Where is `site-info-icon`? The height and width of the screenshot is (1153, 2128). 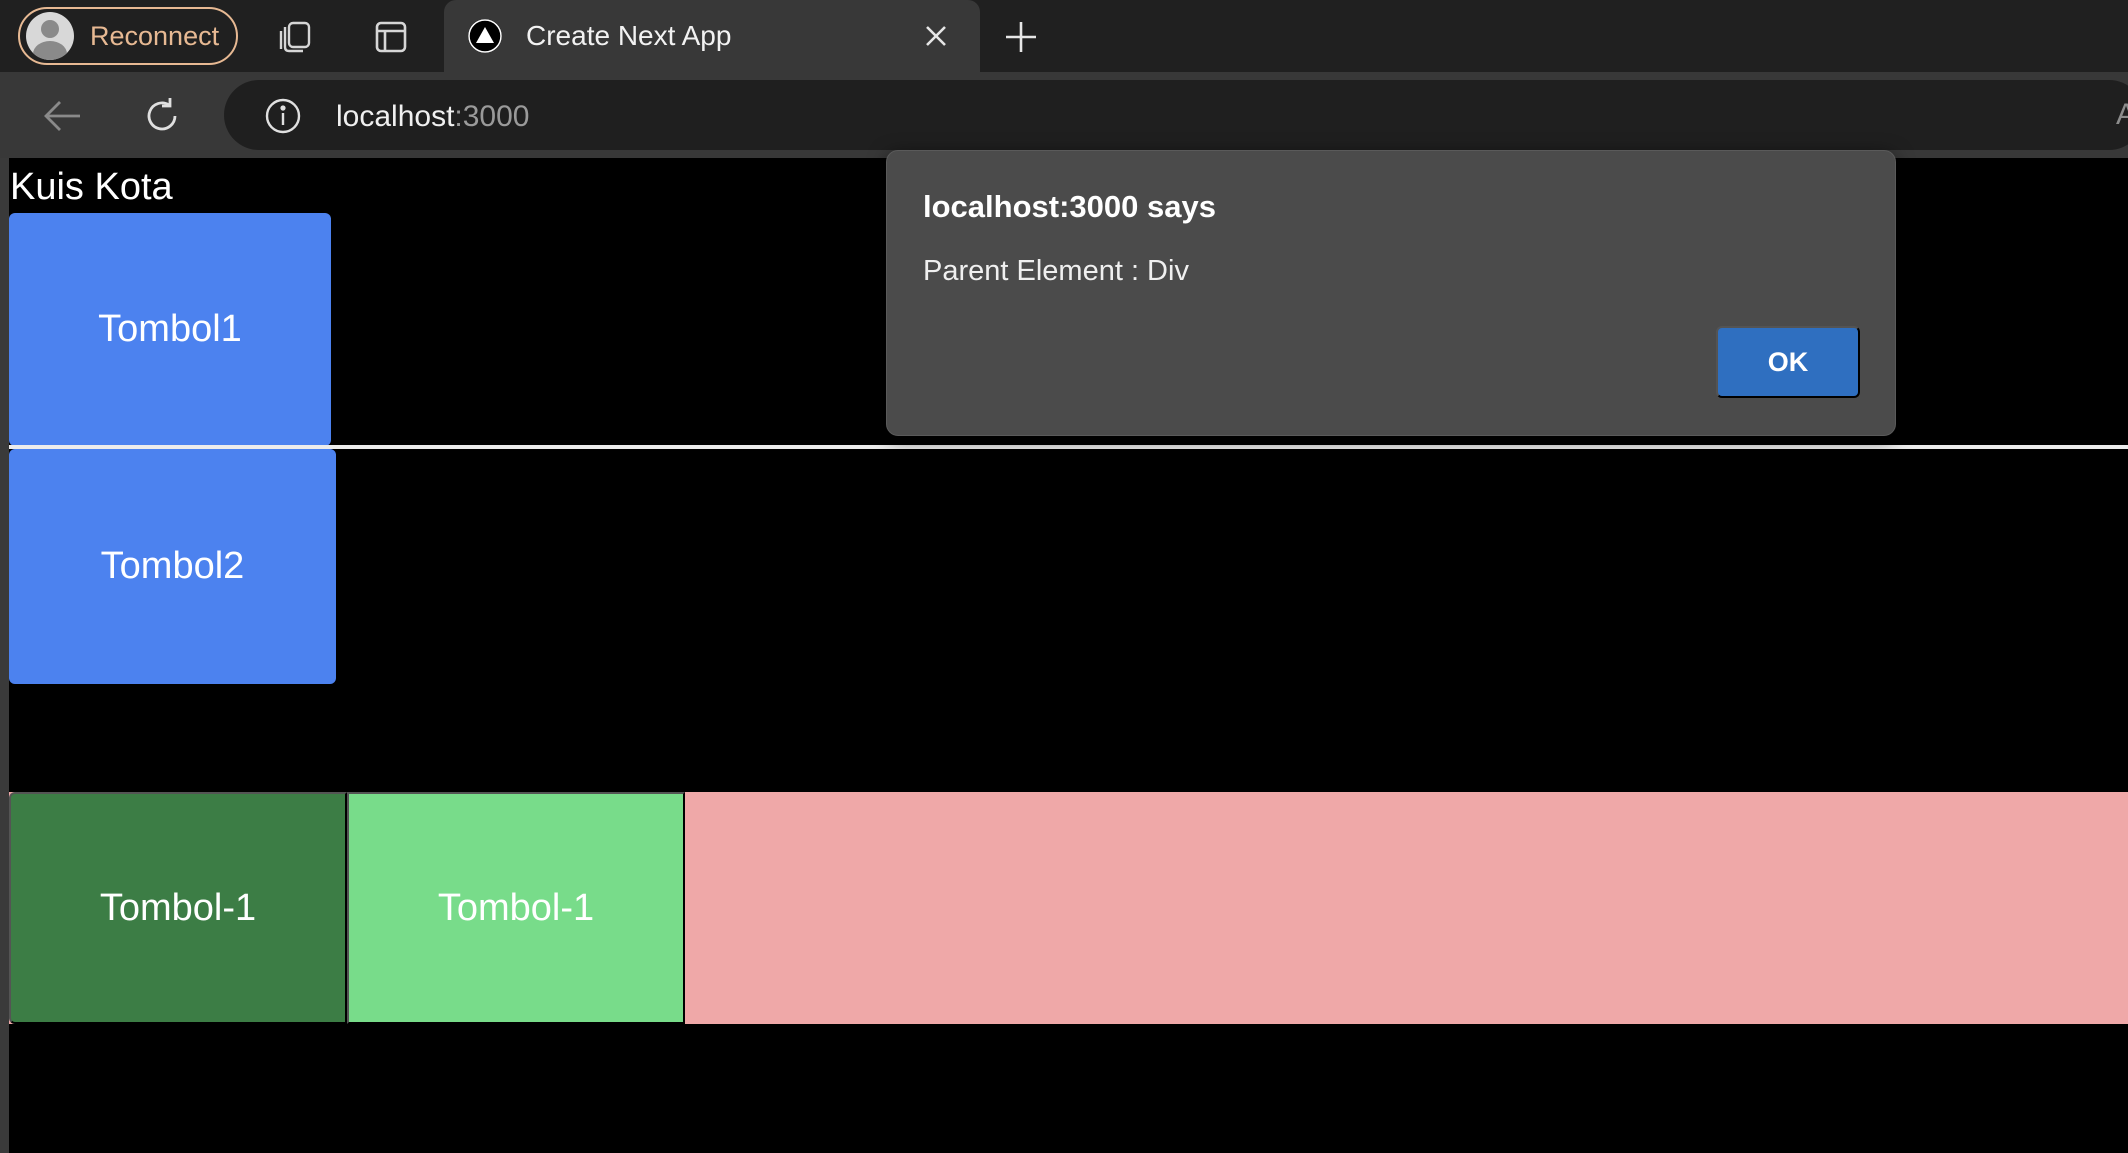 site-info-icon is located at coordinates (283, 116).